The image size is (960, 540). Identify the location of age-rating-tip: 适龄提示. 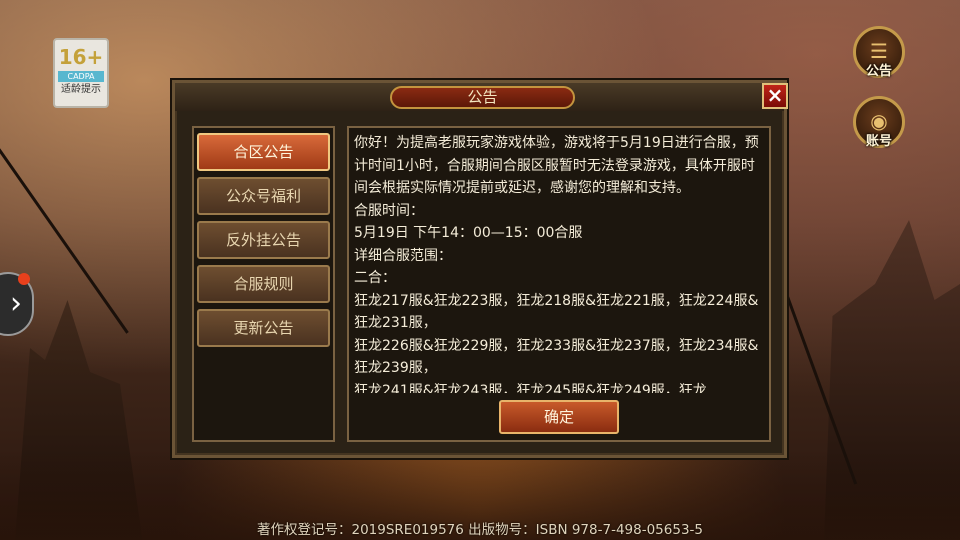
(81, 89).